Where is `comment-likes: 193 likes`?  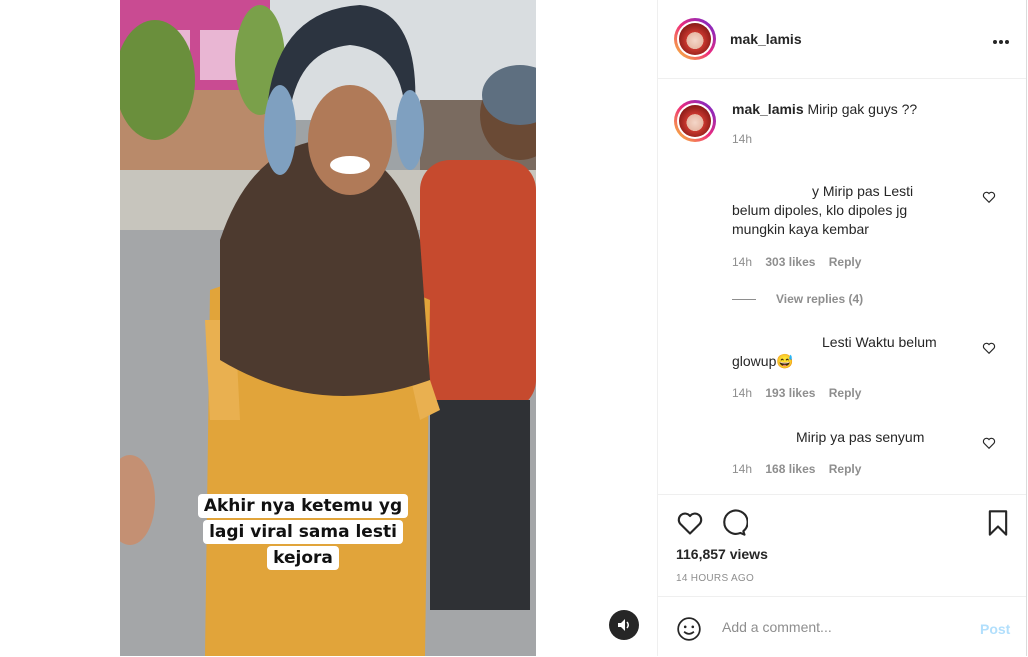 comment-likes: 193 likes is located at coordinates (790, 393).